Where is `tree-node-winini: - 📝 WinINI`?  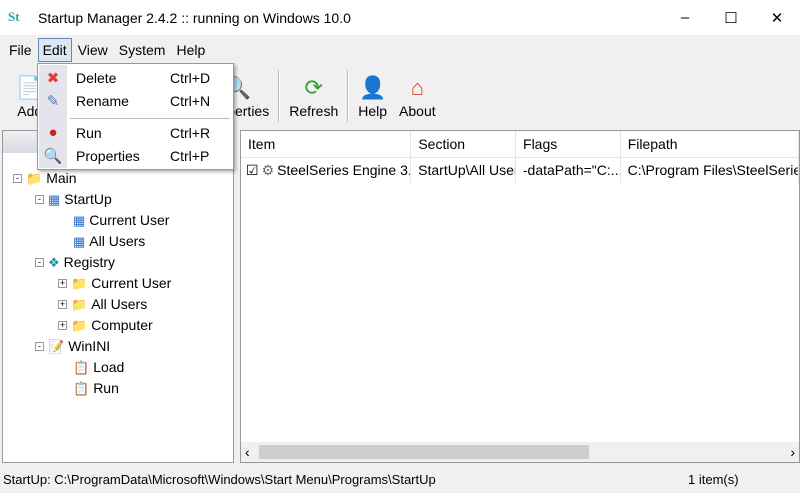 tree-node-winini: - 📝 WinINI is located at coordinates (72, 346).